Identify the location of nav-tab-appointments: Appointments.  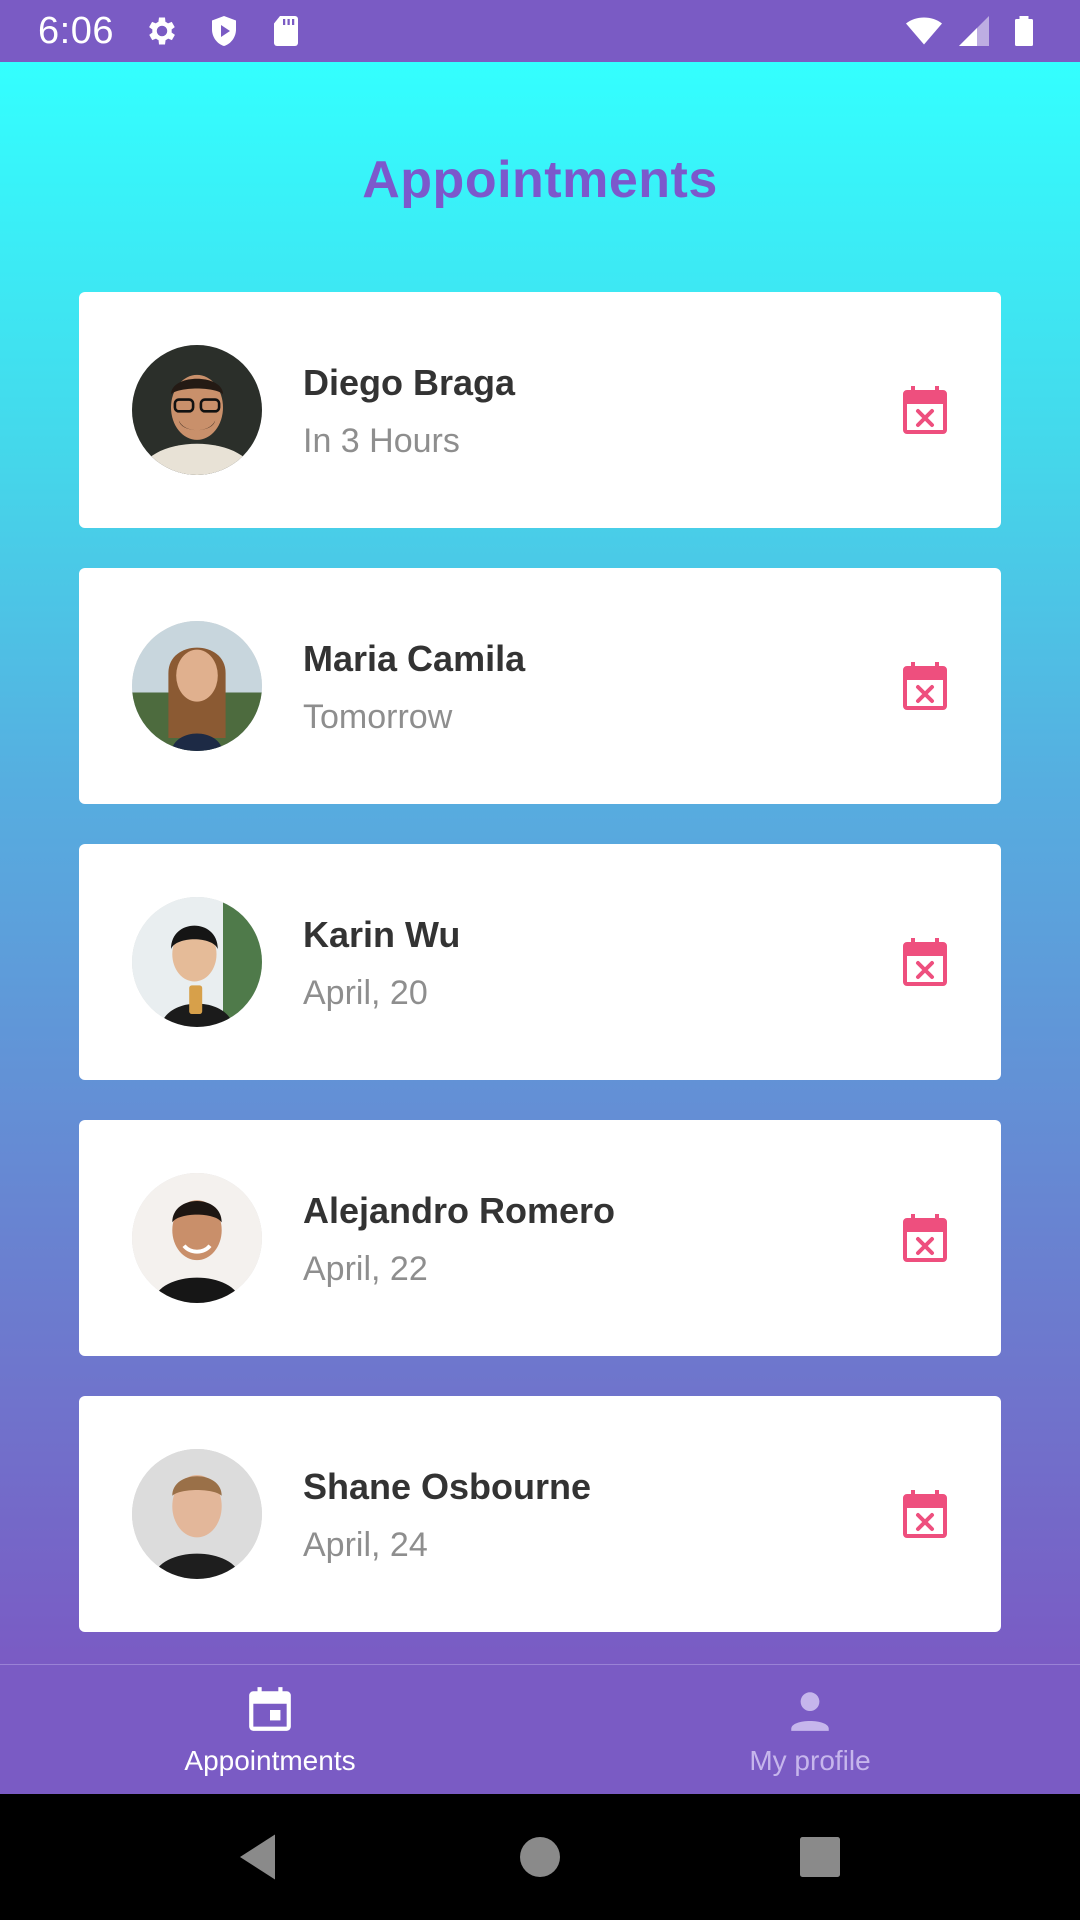
(270, 1729).